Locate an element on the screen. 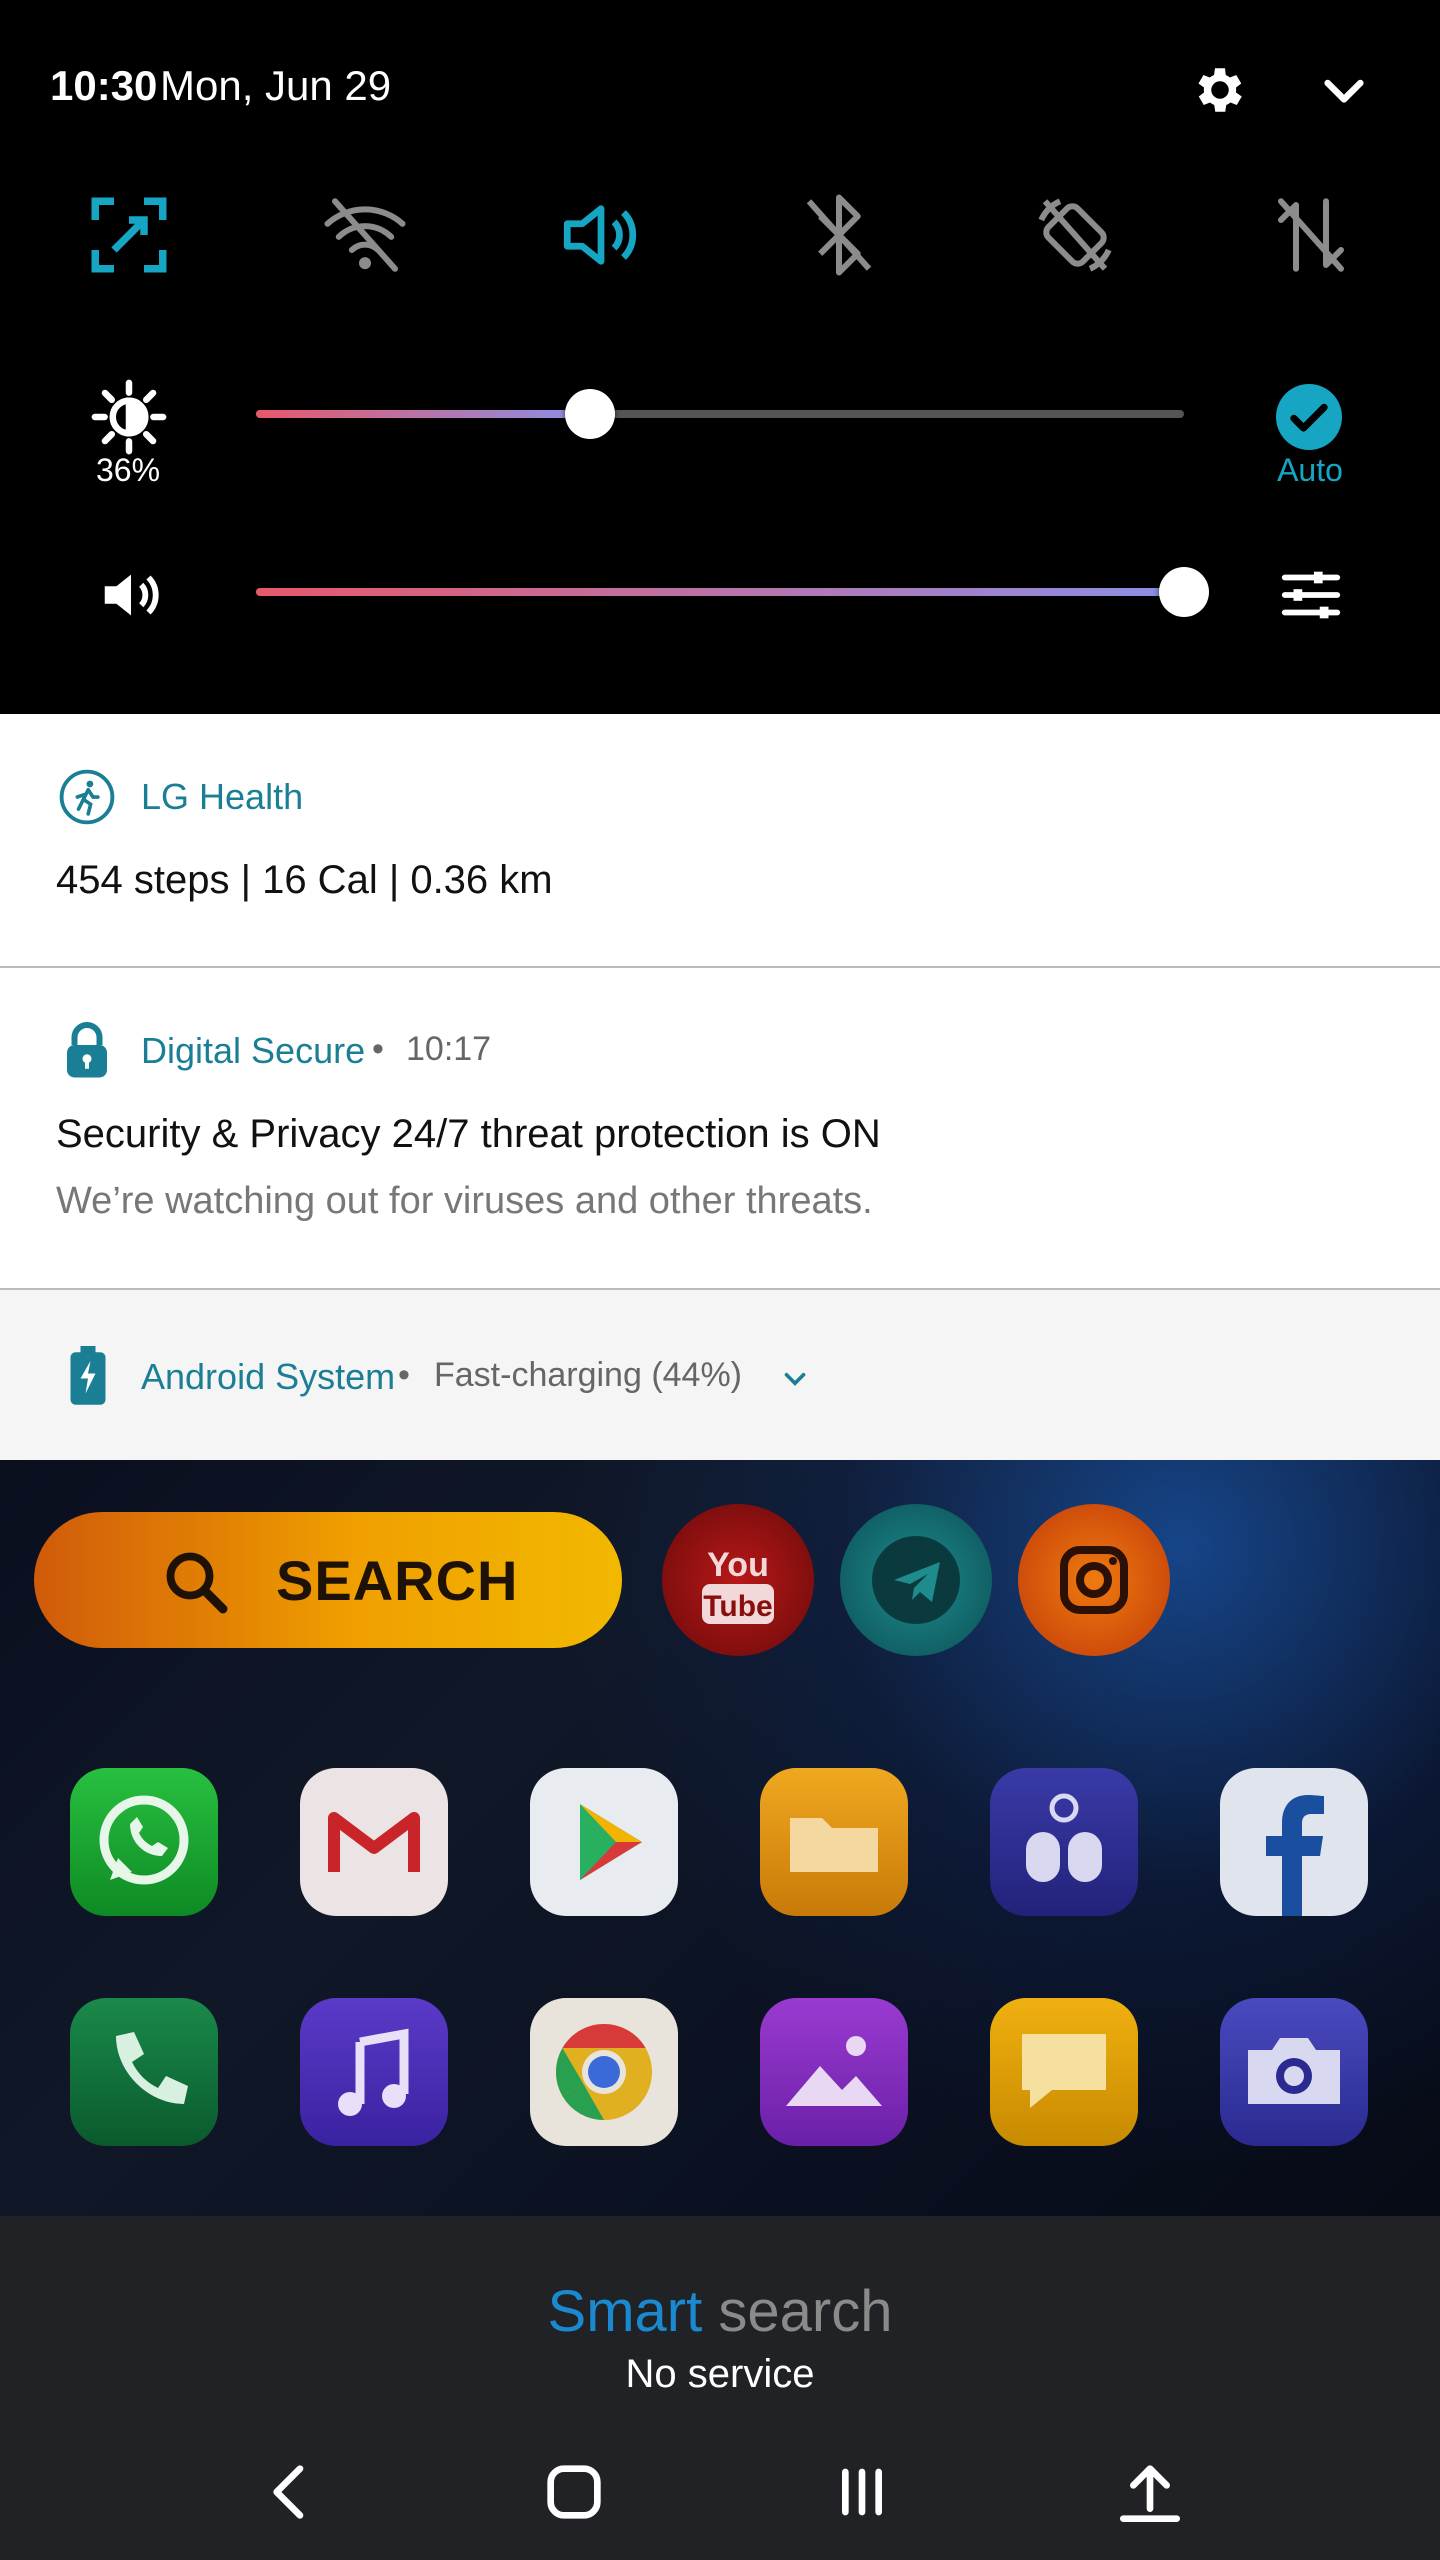 This screenshot has width=1440, height=2560. gmail-app is located at coordinates (374, 1842).